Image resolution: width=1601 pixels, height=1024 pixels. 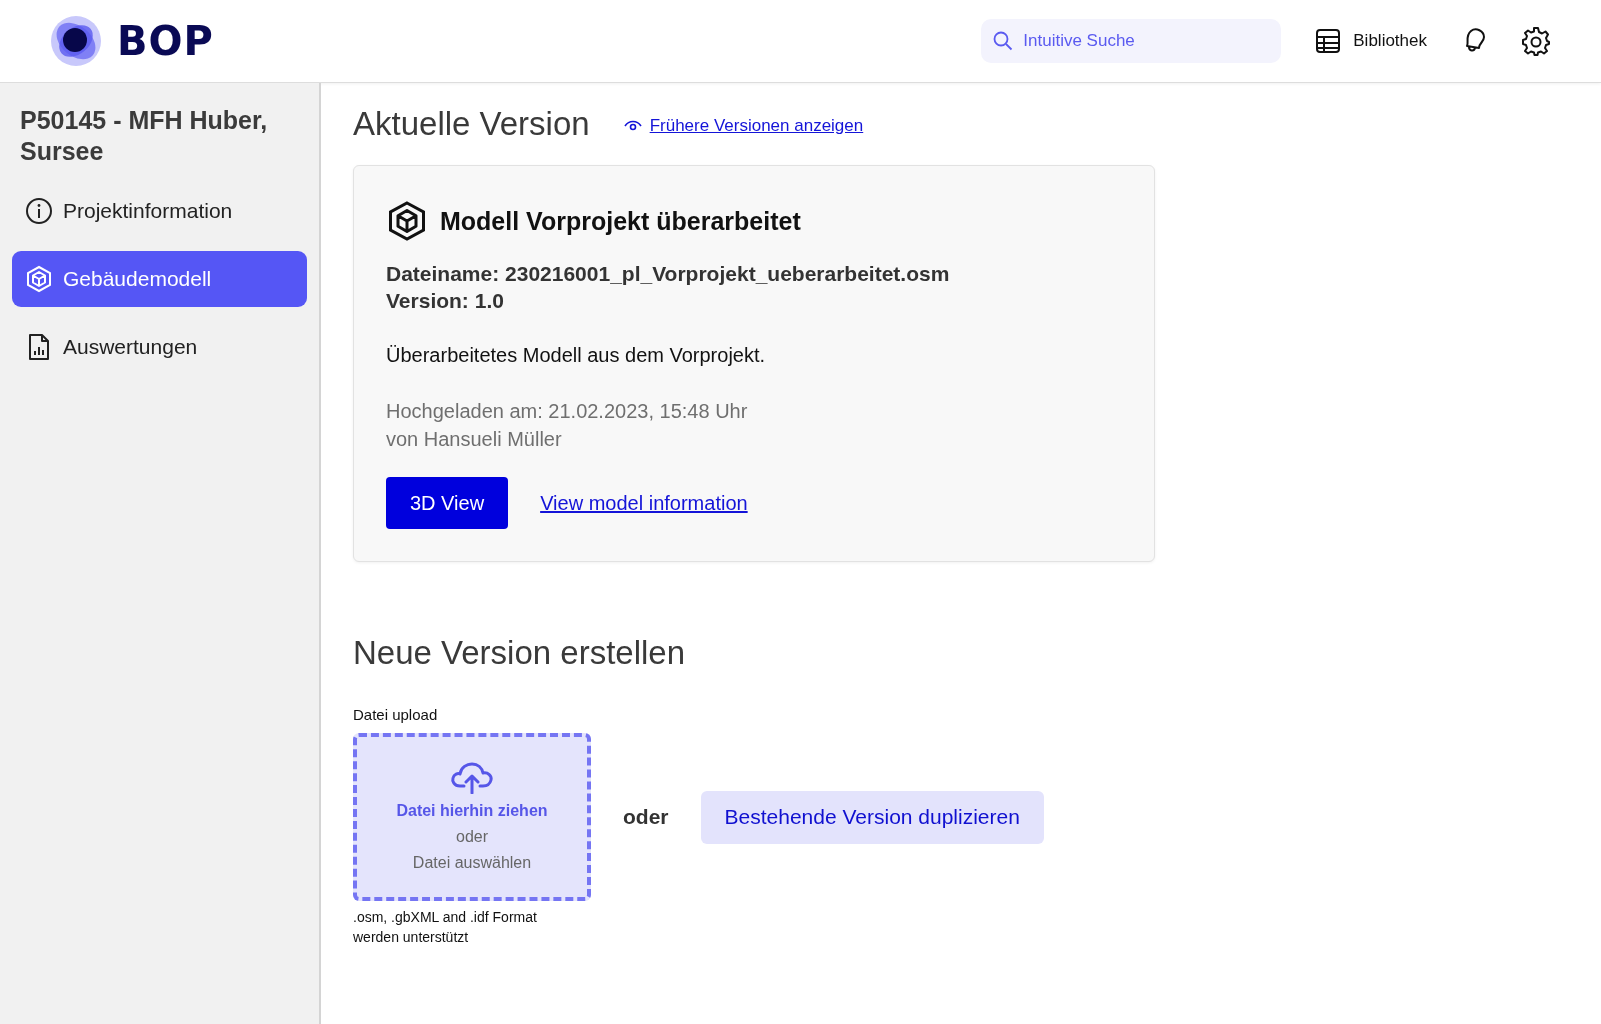 What do you see at coordinates (632, 126) in the screenshot?
I see `eye-icon` at bounding box center [632, 126].